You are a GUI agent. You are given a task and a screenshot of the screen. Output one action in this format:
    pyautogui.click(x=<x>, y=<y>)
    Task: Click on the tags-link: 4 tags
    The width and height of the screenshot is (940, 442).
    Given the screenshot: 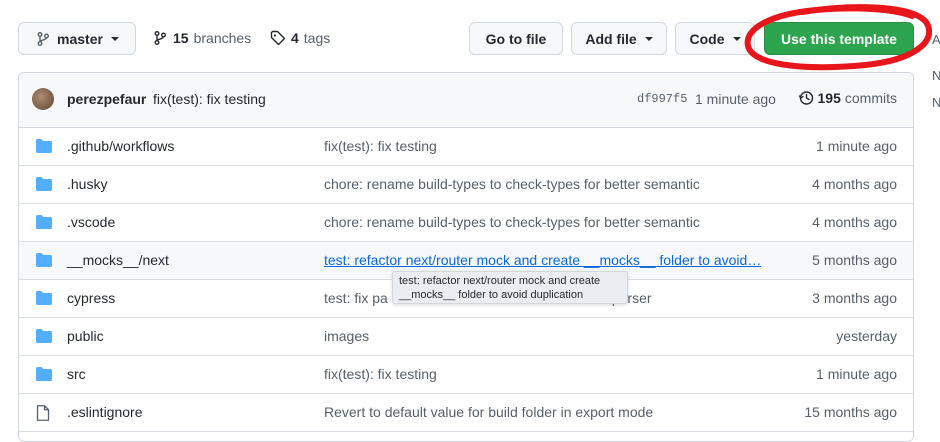 What is the action you would take?
    pyautogui.click(x=300, y=38)
    